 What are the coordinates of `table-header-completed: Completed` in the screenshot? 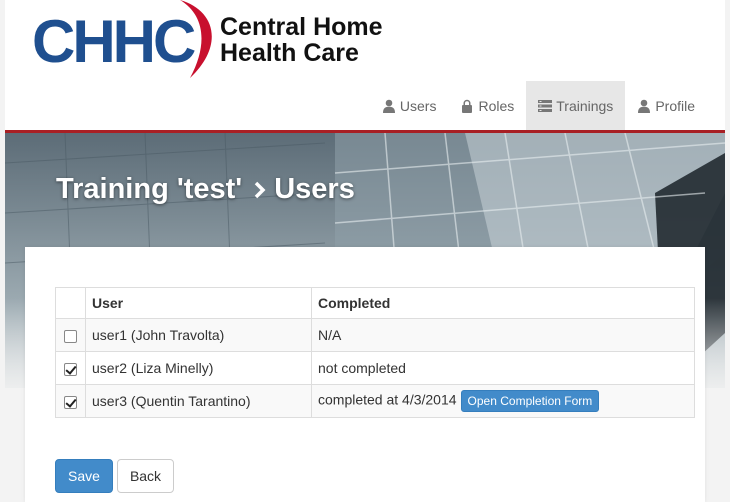 It's located at (503, 303).